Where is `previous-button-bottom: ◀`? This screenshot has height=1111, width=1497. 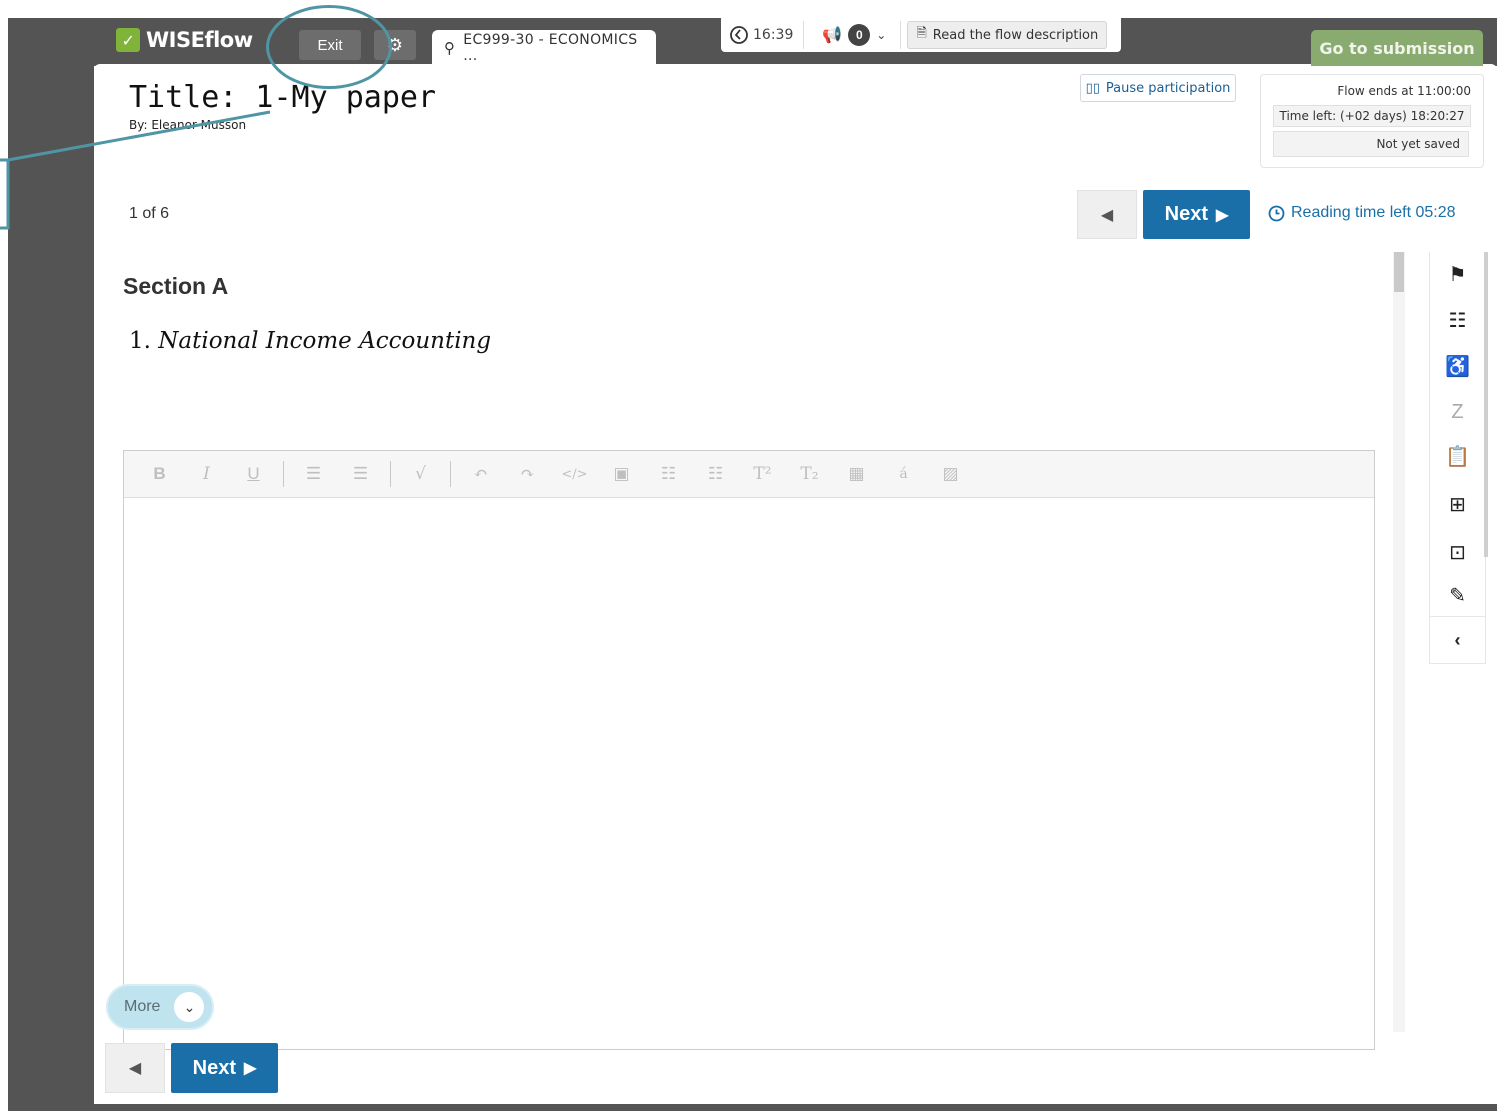 previous-button-bottom: ◀ is located at coordinates (135, 1068).